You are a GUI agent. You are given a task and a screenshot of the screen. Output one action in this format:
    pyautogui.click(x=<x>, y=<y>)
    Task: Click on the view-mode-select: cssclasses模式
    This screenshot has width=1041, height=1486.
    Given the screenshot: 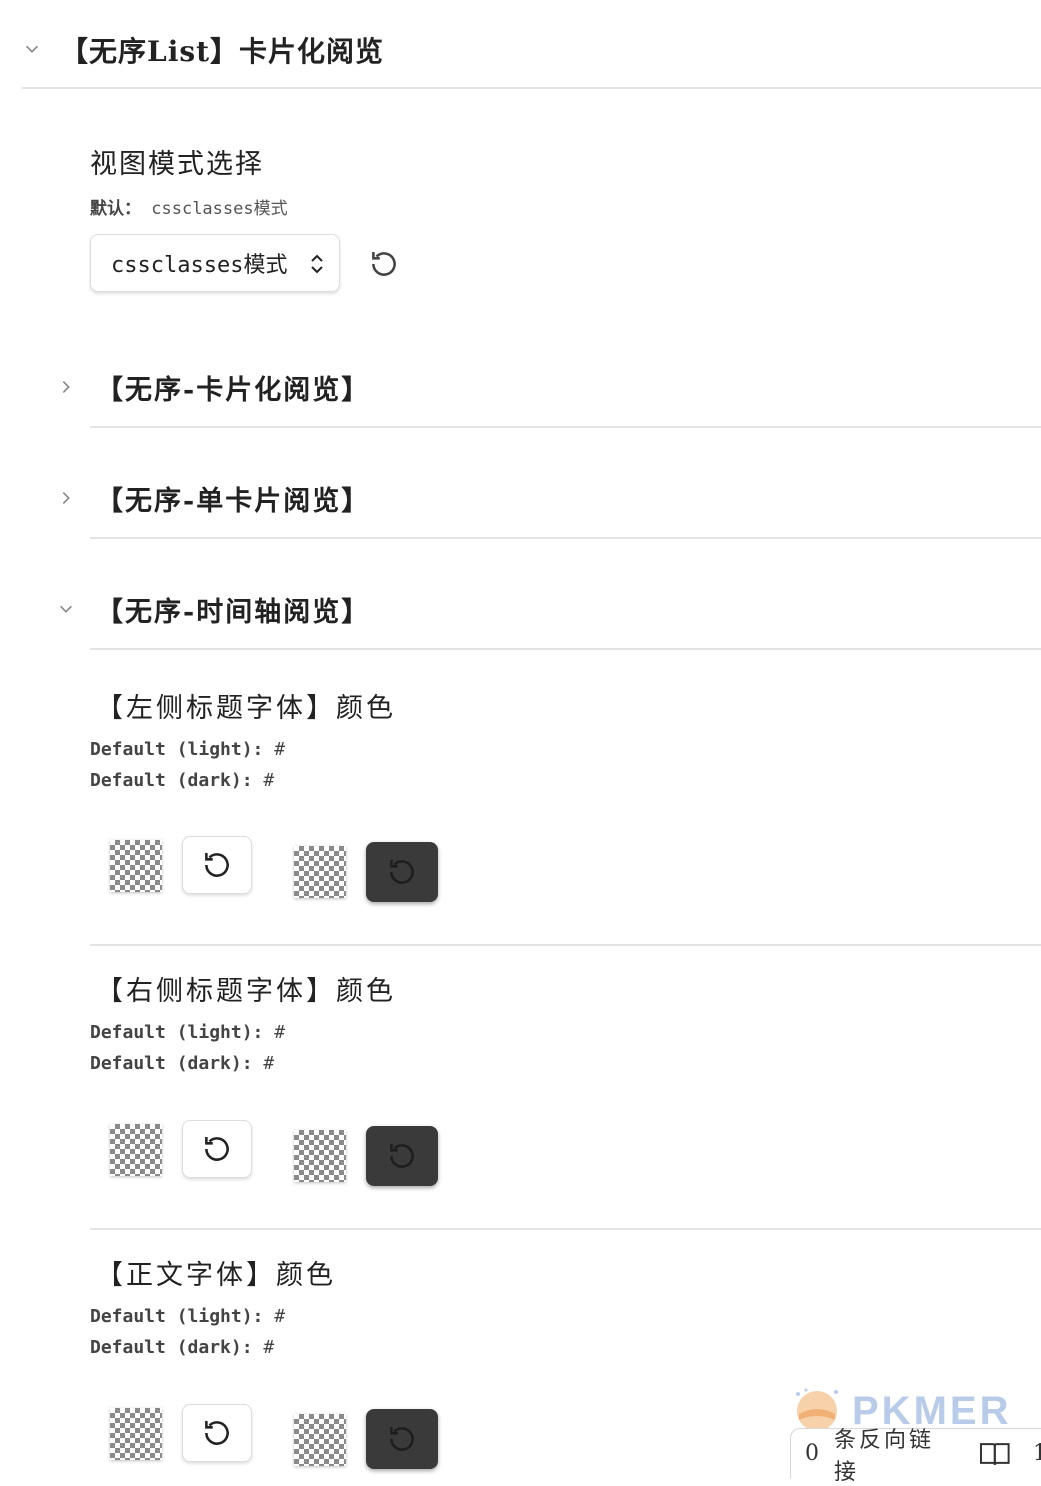 What is the action you would take?
    pyautogui.click(x=215, y=263)
    